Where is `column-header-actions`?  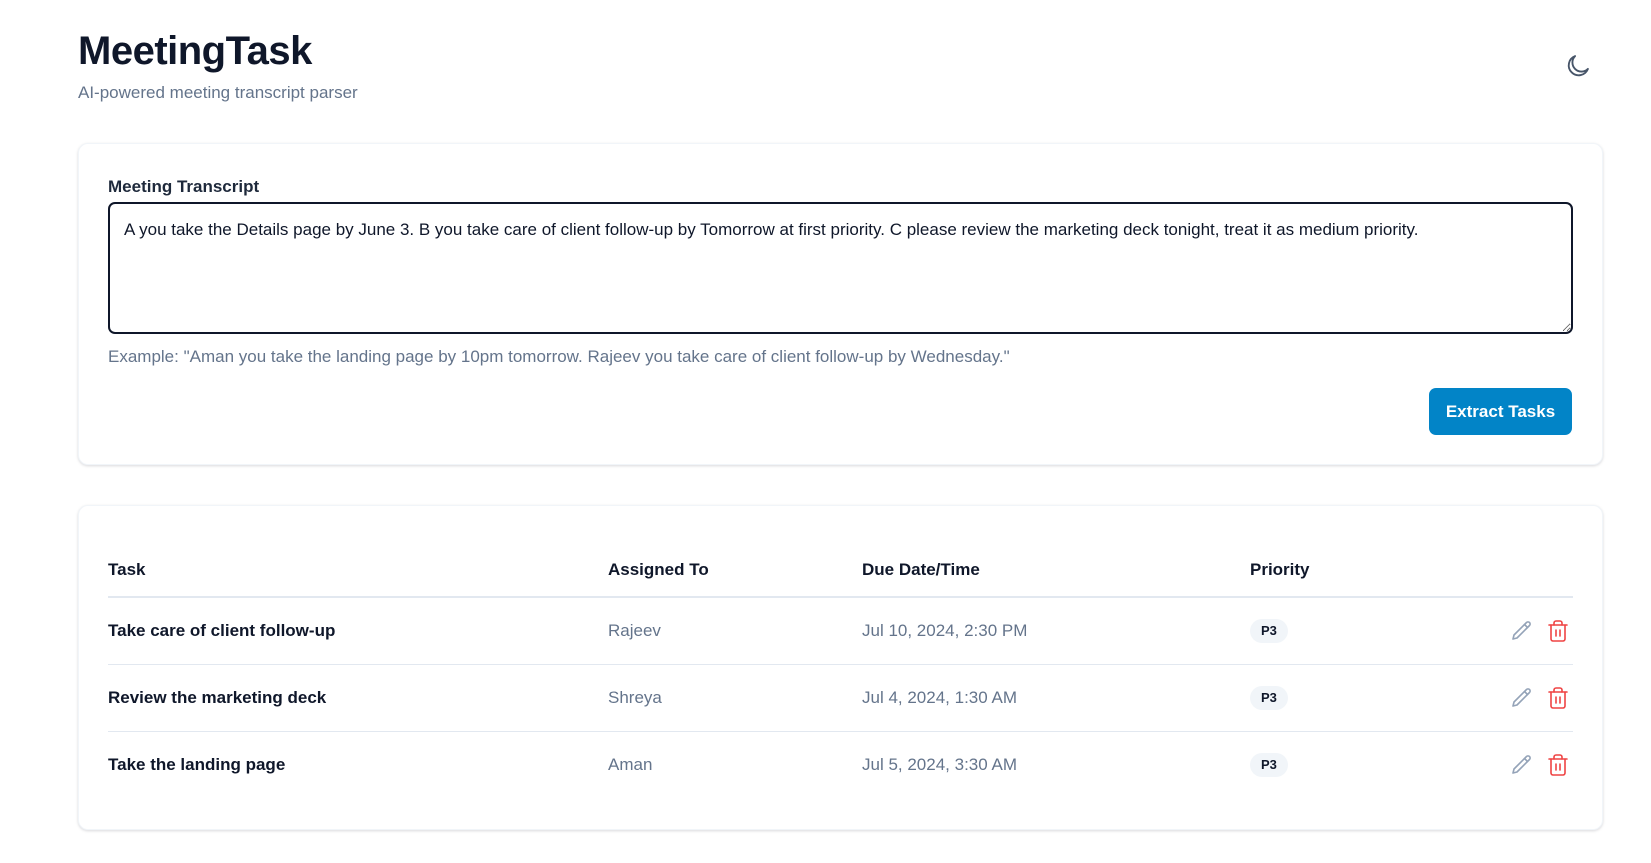 column-header-actions is located at coordinates (1511, 571).